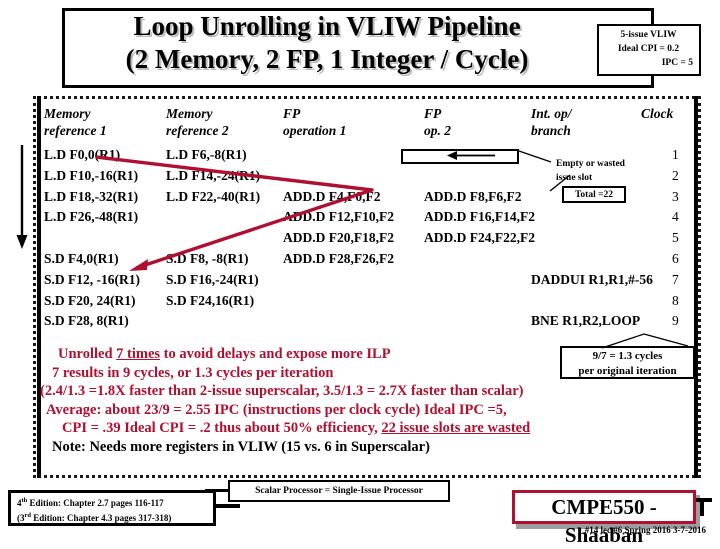  I want to click on cell-mem-1-row-3: L.D F18,-32(R1), so click(91, 196).